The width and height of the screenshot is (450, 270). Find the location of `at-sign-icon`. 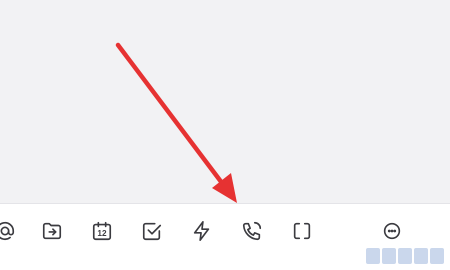

at-sign-icon is located at coordinates (7, 231).